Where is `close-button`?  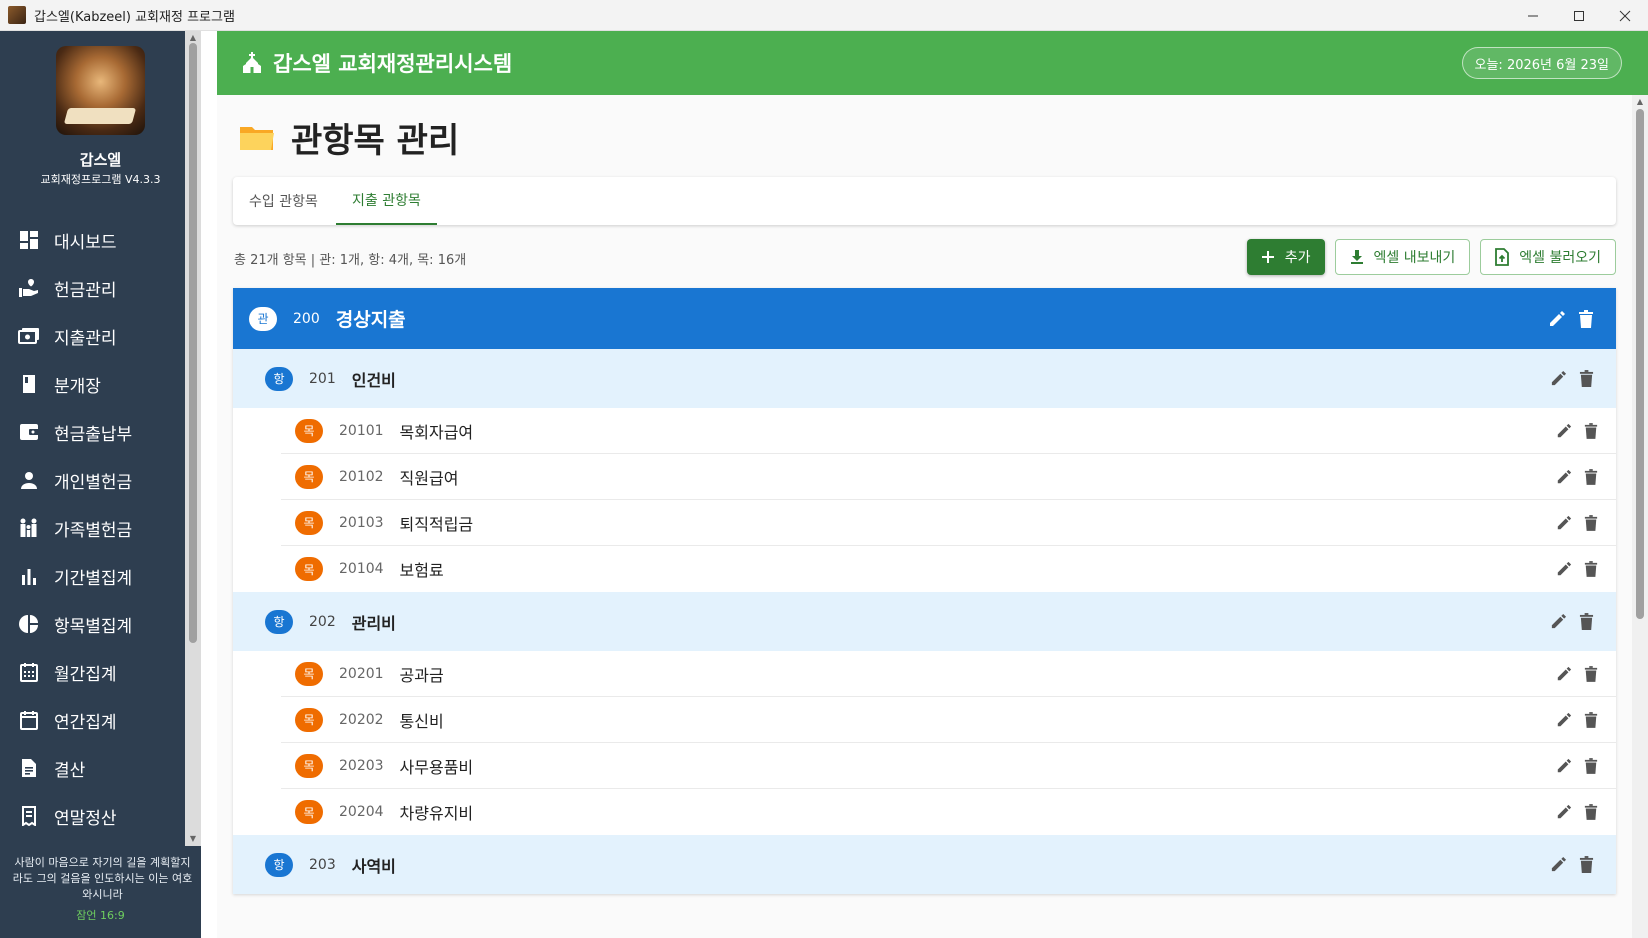
close-button is located at coordinates (1625, 15).